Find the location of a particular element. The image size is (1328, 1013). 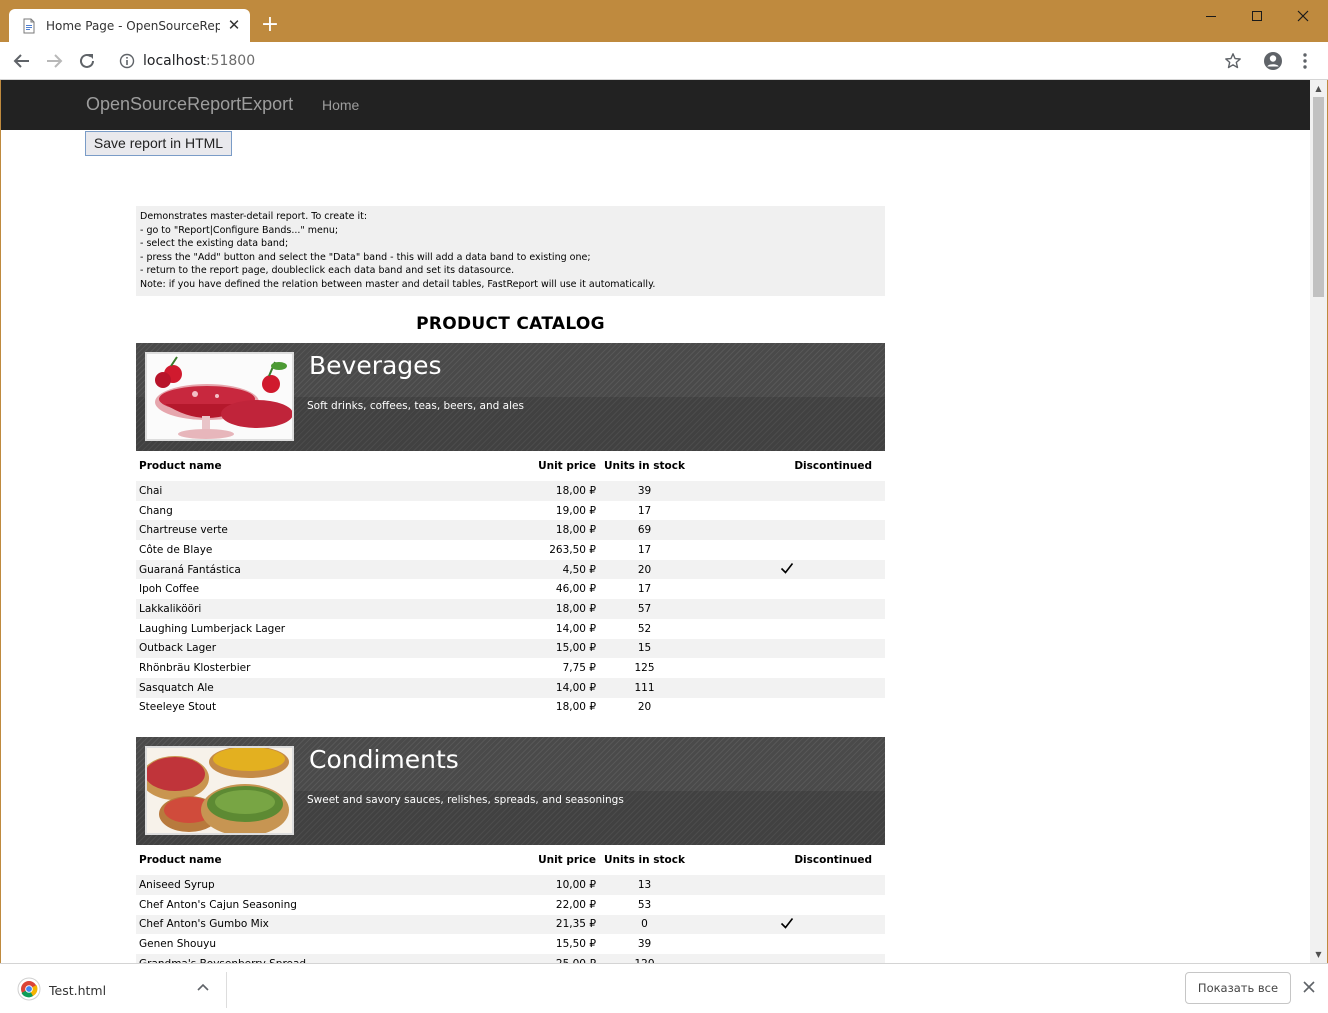

more-vertical-icon is located at coordinates (1305, 61).